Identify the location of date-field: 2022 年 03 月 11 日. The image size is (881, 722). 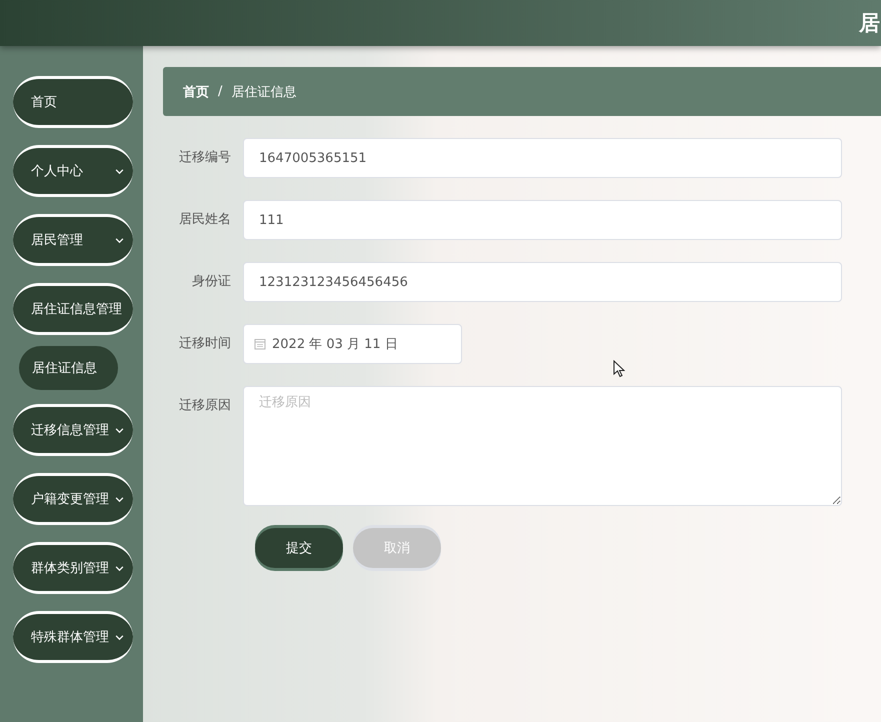
(352, 344).